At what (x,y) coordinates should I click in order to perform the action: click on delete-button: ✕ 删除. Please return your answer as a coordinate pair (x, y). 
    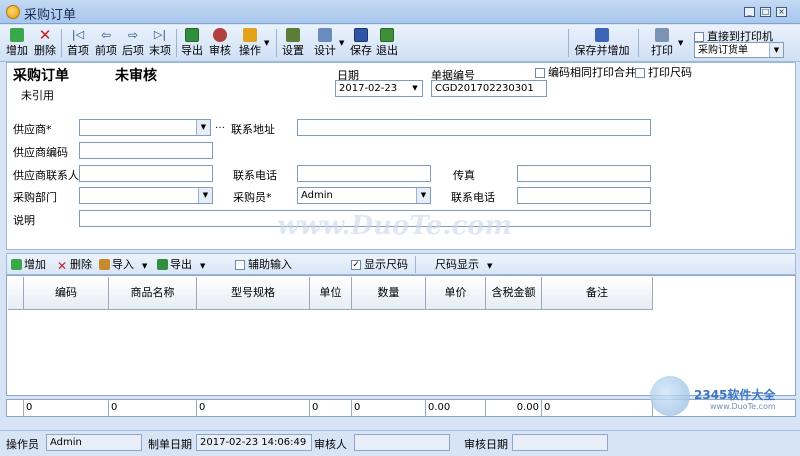
    Looking at the image, I should click on (45, 43).